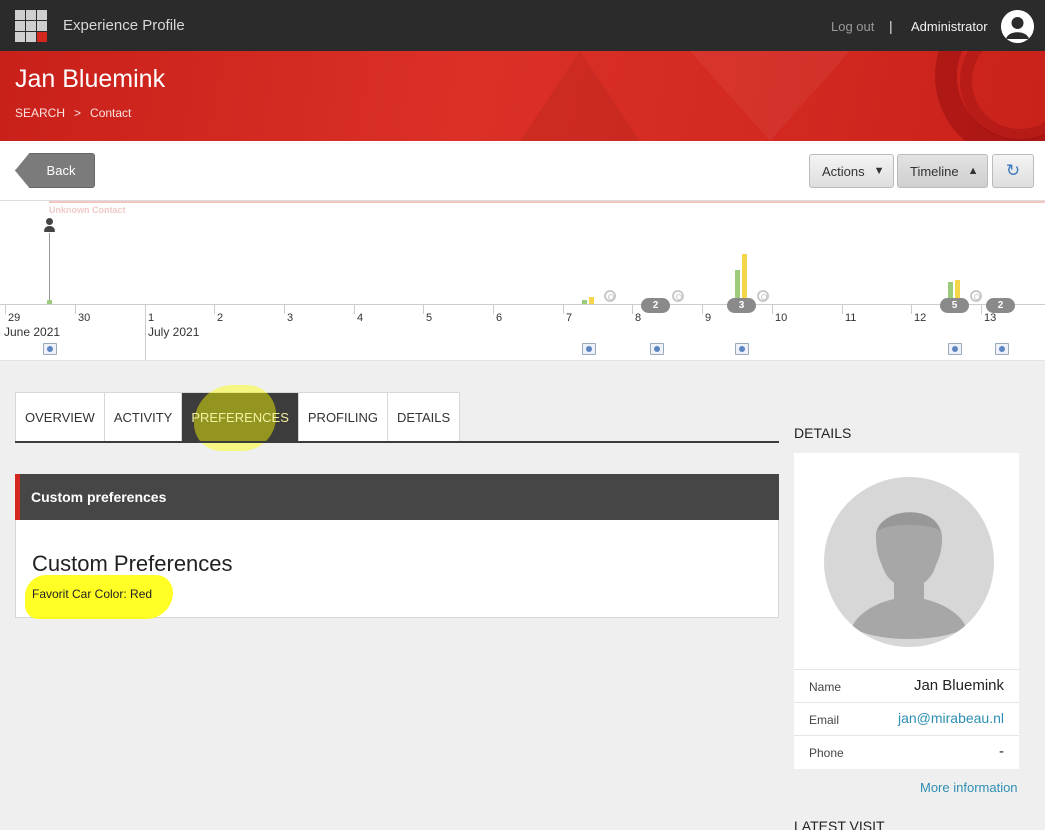 Image resolution: width=1045 pixels, height=830 pixels. I want to click on favorite-car-color: Favorit Car Color: Red, so click(92, 594).